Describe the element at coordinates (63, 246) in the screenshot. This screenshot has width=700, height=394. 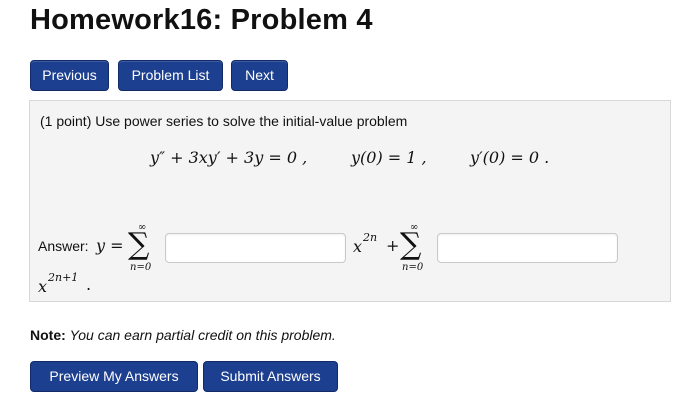
I see `answer-label: Answer:` at that location.